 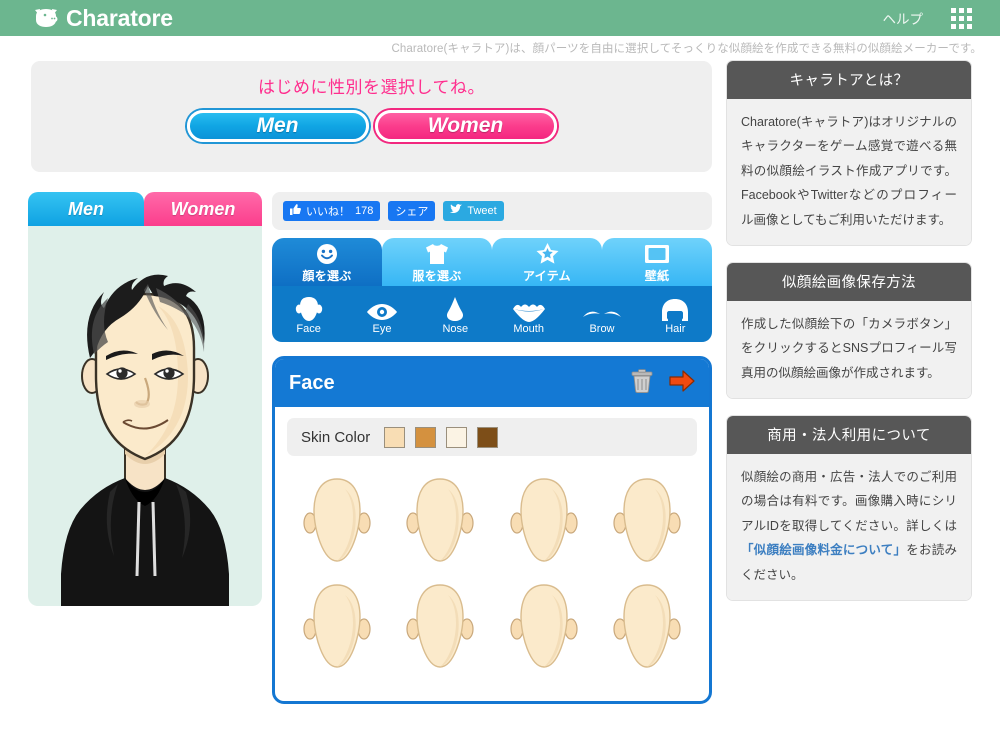 What do you see at coordinates (371, 116) in the screenshot?
I see `gender-select-panel: はじめに性別を選択してね。 Men Women` at bounding box center [371, 116].